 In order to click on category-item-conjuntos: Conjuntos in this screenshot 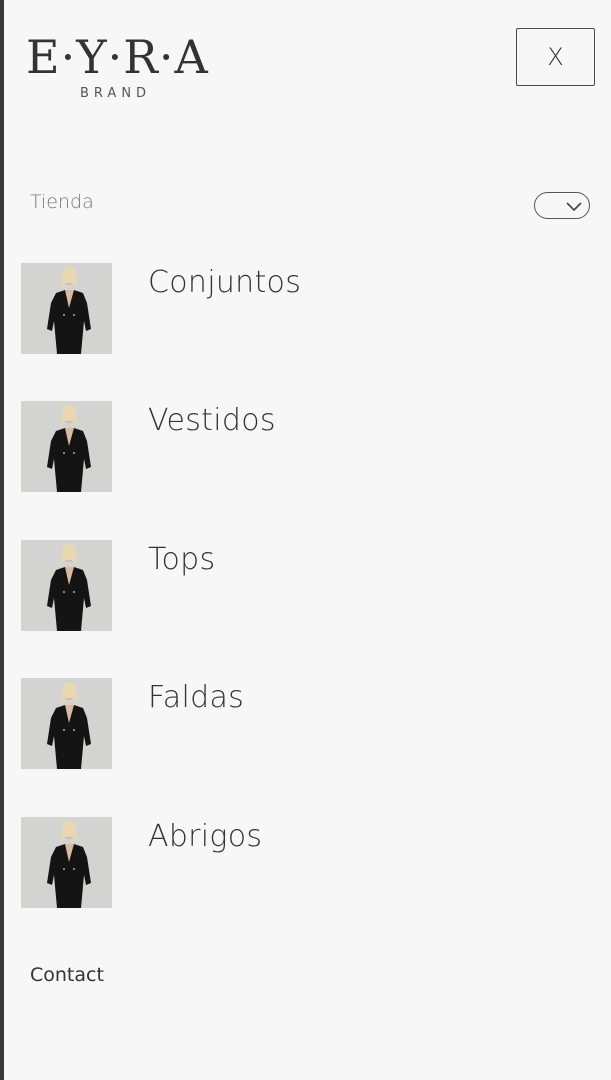, I will do `click(301, 309)`.